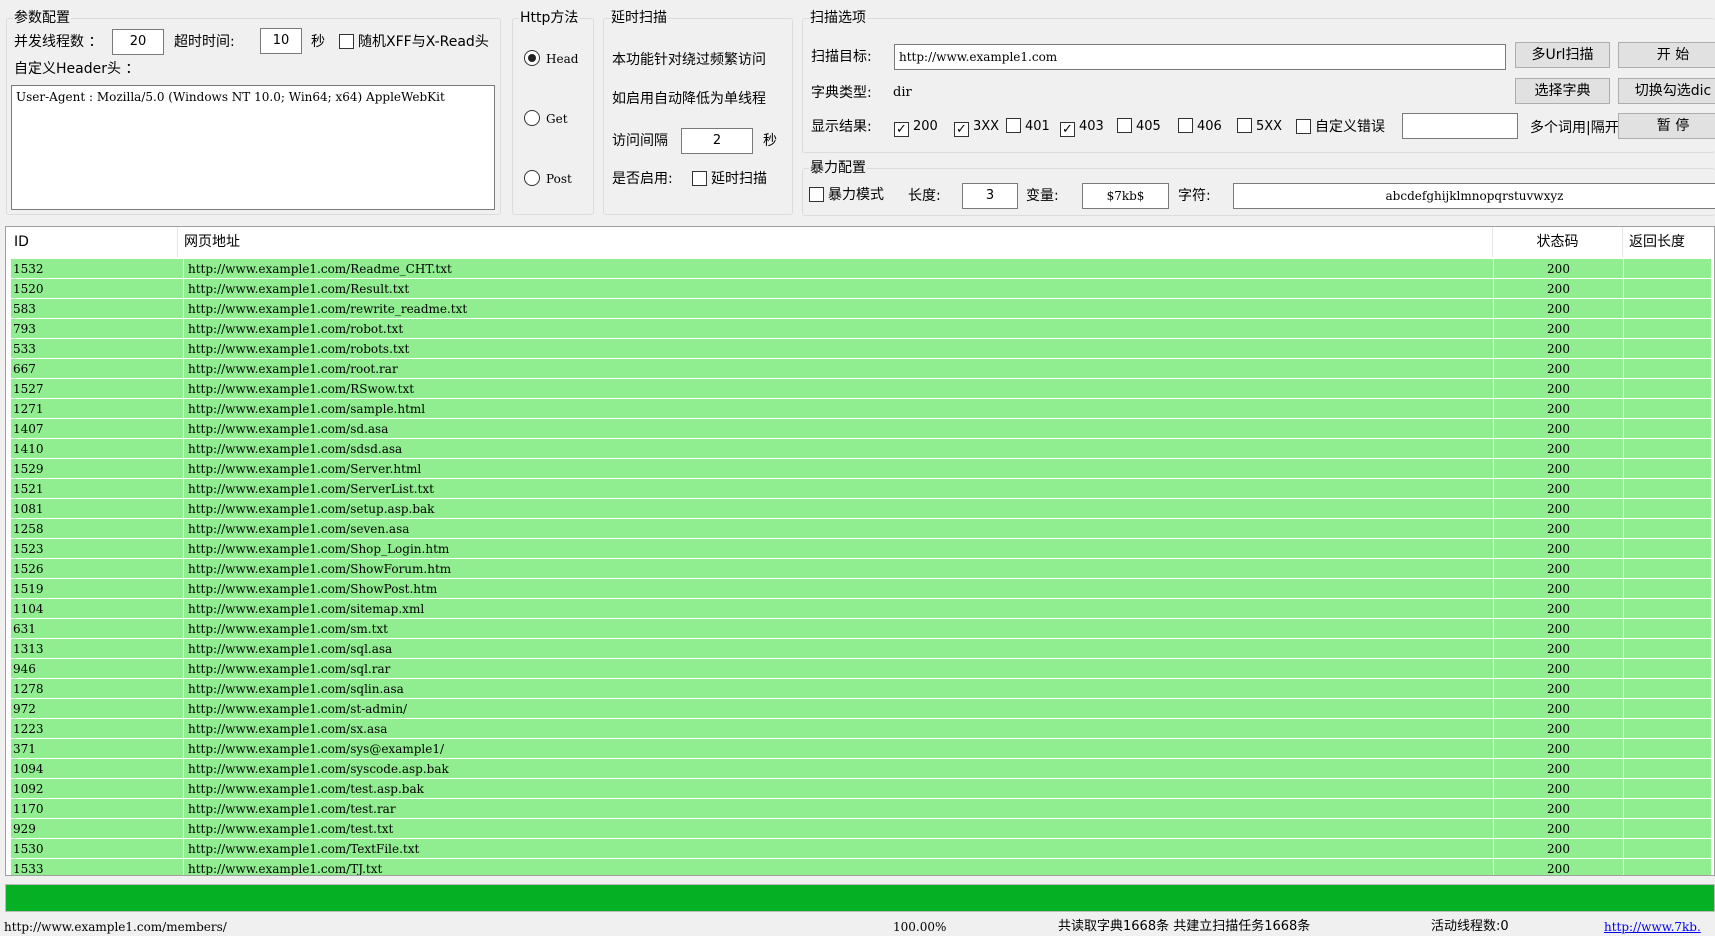 The image size is (1715, 936). I want to click on method-get-dot, so click(532, 118).